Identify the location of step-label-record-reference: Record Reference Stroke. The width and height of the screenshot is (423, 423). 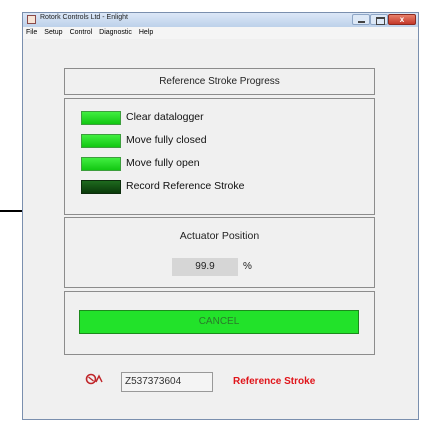
(185, 186).